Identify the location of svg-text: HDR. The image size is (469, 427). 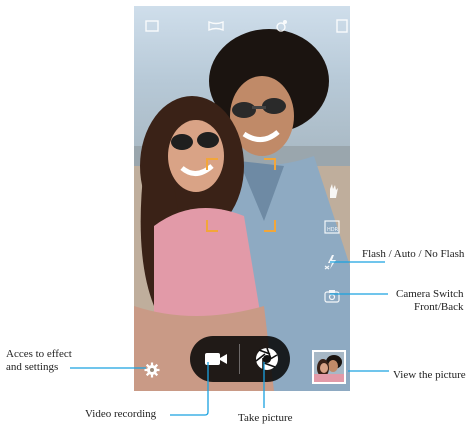
(333, 230).